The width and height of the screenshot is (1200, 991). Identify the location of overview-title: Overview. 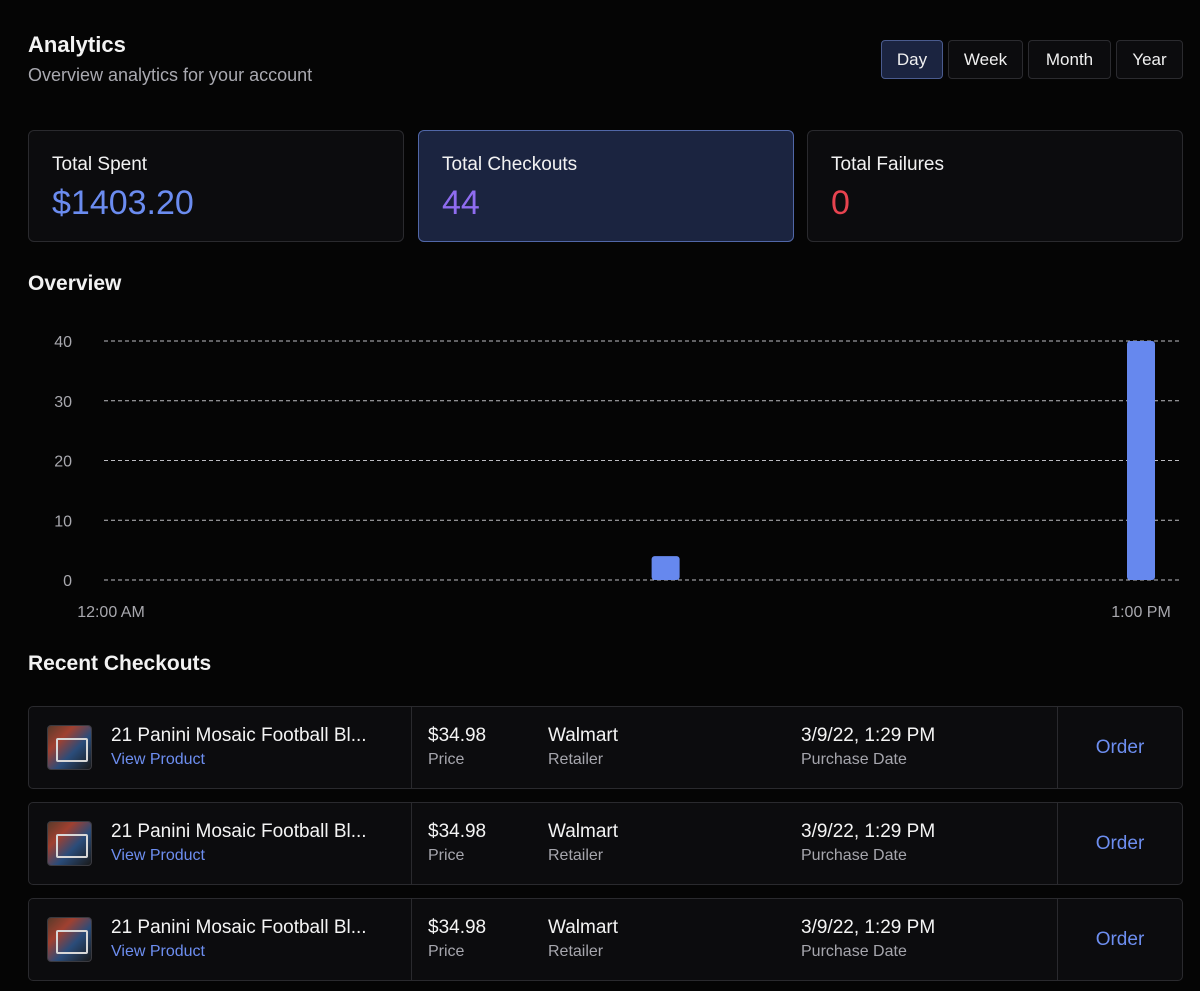
(75, 283).